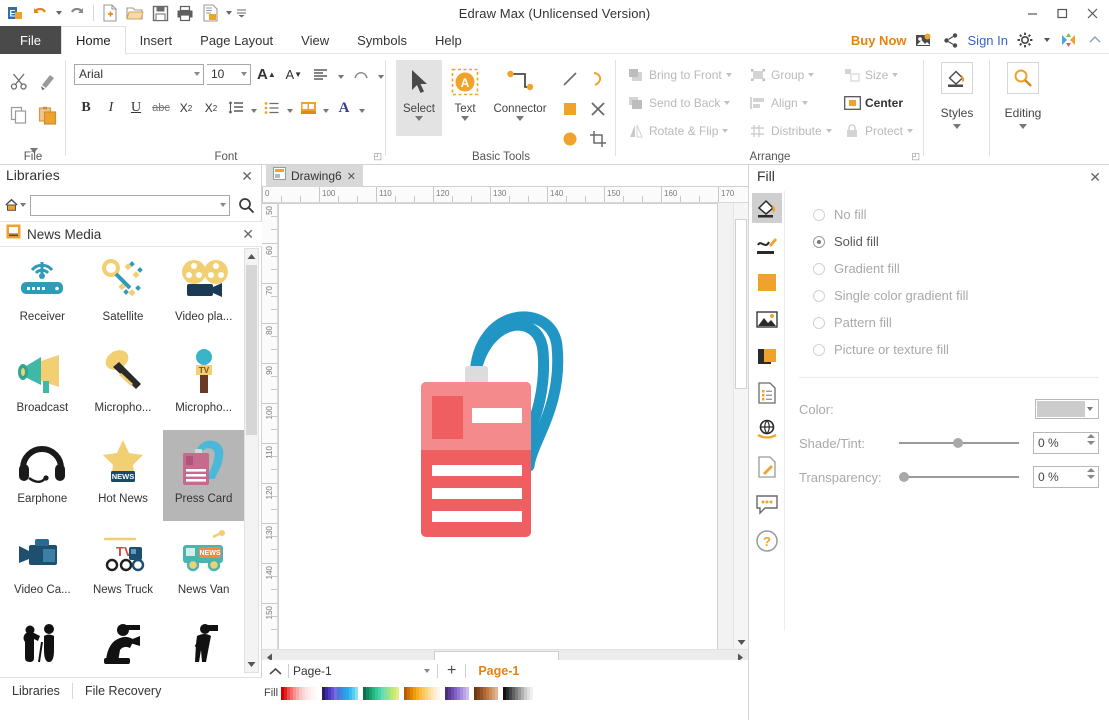  Describe the element at coordinates (956, 349) in the screenshot. I see `radio-picture-or-texture-fill: Picture or texture fill` at that location.